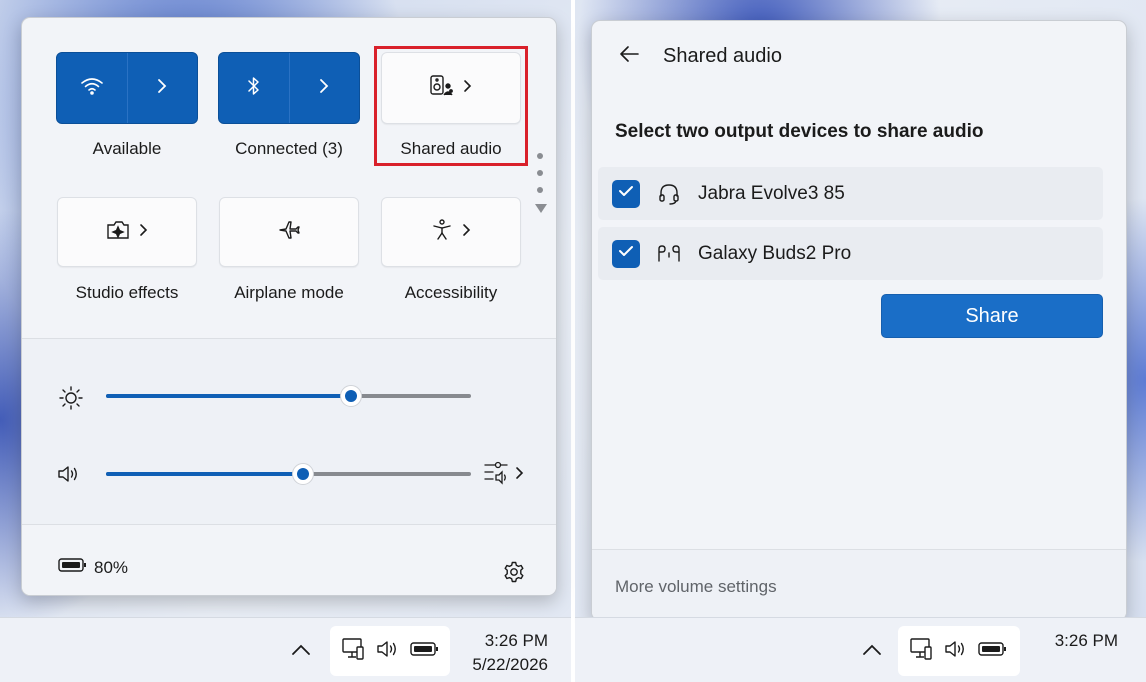  Describe the element at coordinates (289, 148) in the screenshot. I see `bluetooth-tile-label: Connected (3)` at that location.